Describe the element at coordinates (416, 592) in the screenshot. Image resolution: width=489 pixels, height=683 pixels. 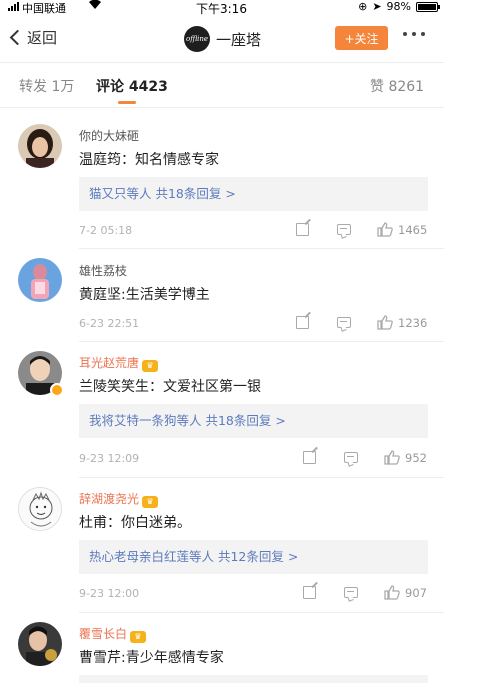
I see `like-count: 907` at that location.